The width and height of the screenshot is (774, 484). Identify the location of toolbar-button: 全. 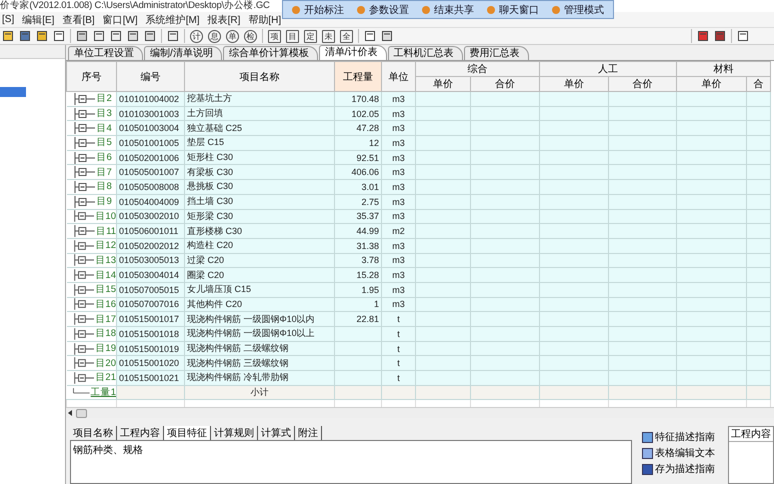
(346, 36).